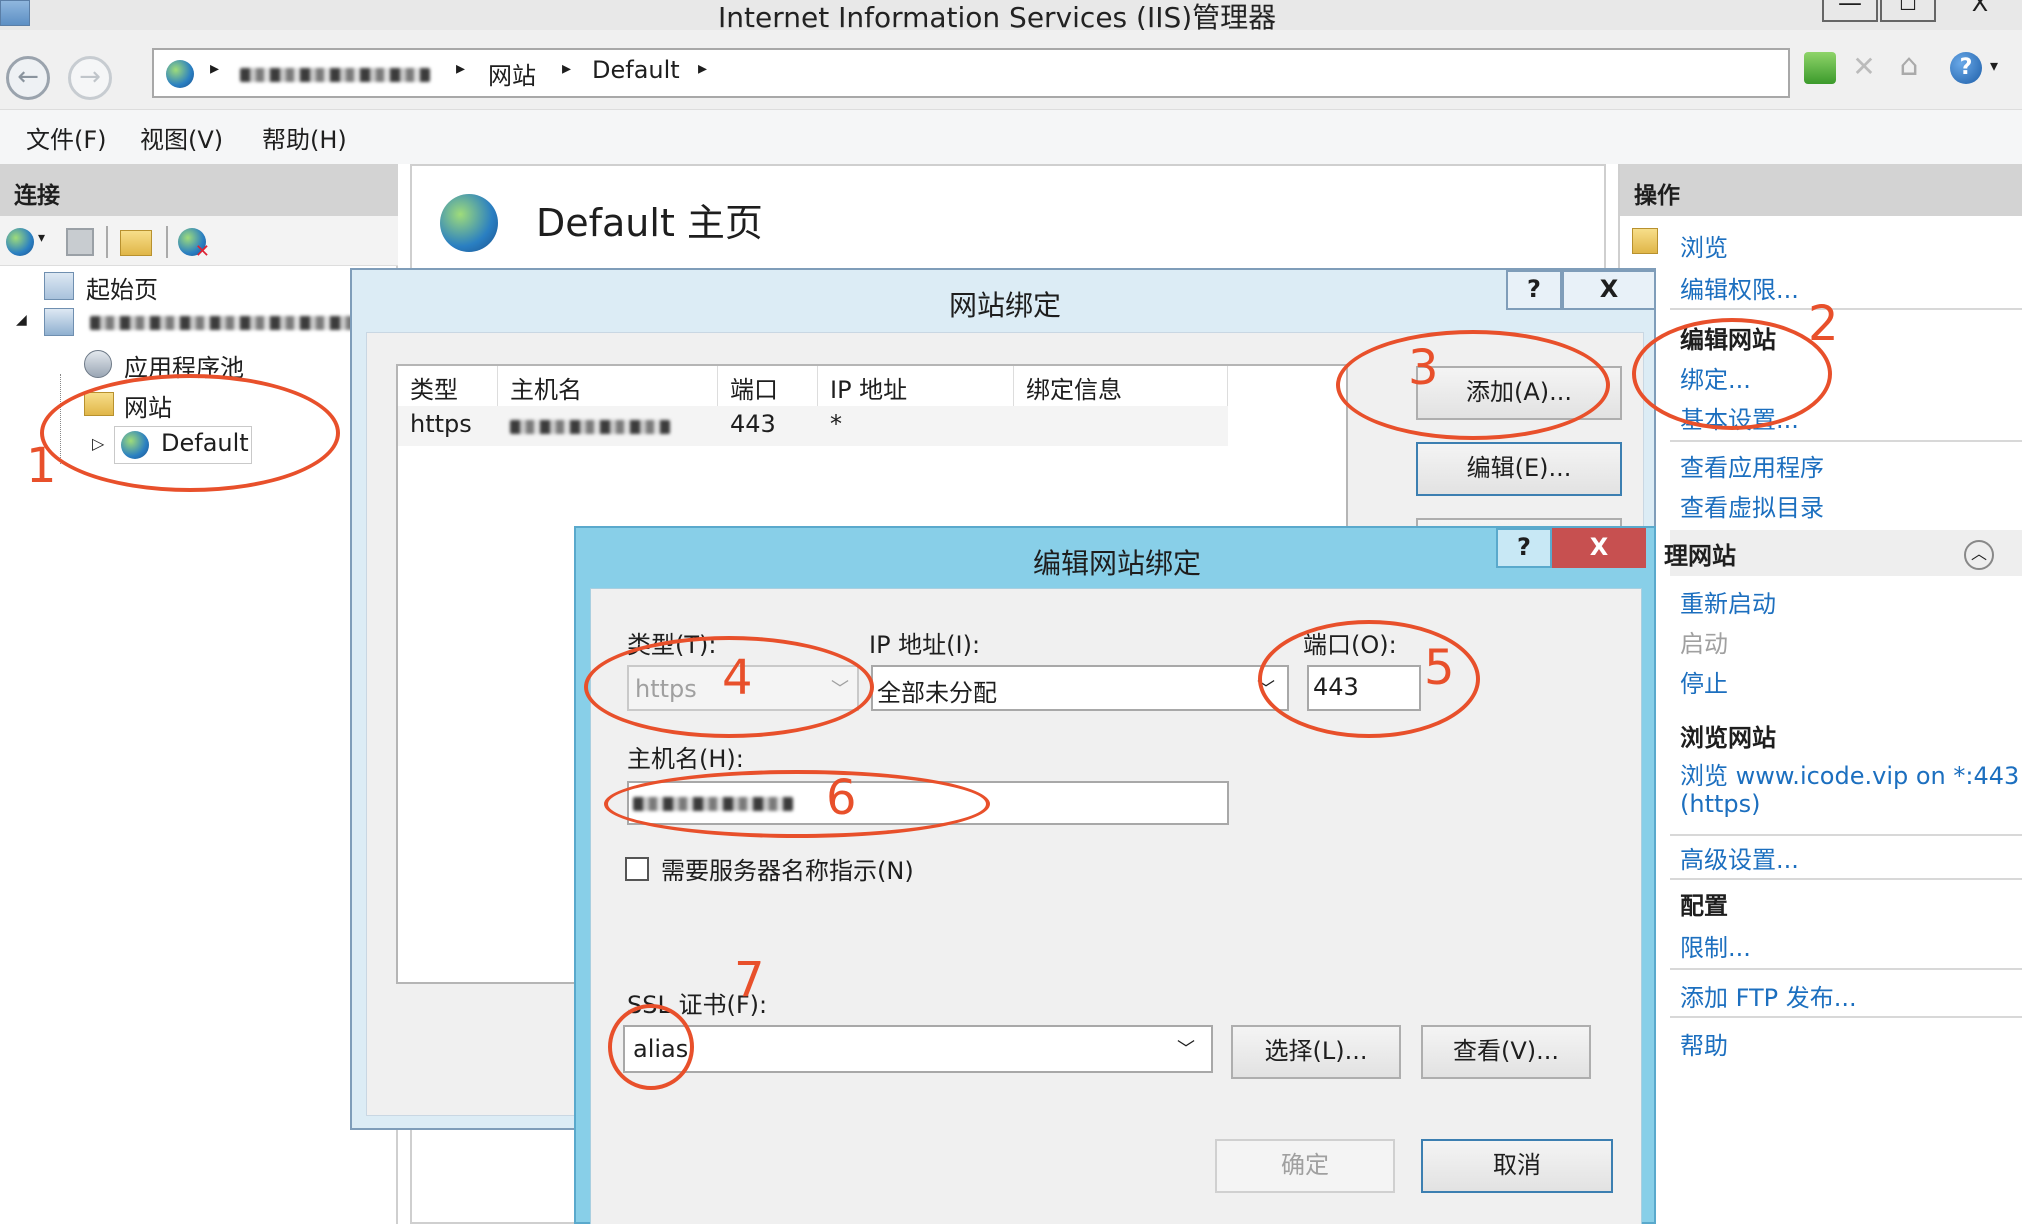 The image size is (2022, 1224). What do you see at coordinates (1909, 67) in the screenshot?
I see `home-icon: ⌂` at bounding box center [1909, 67].